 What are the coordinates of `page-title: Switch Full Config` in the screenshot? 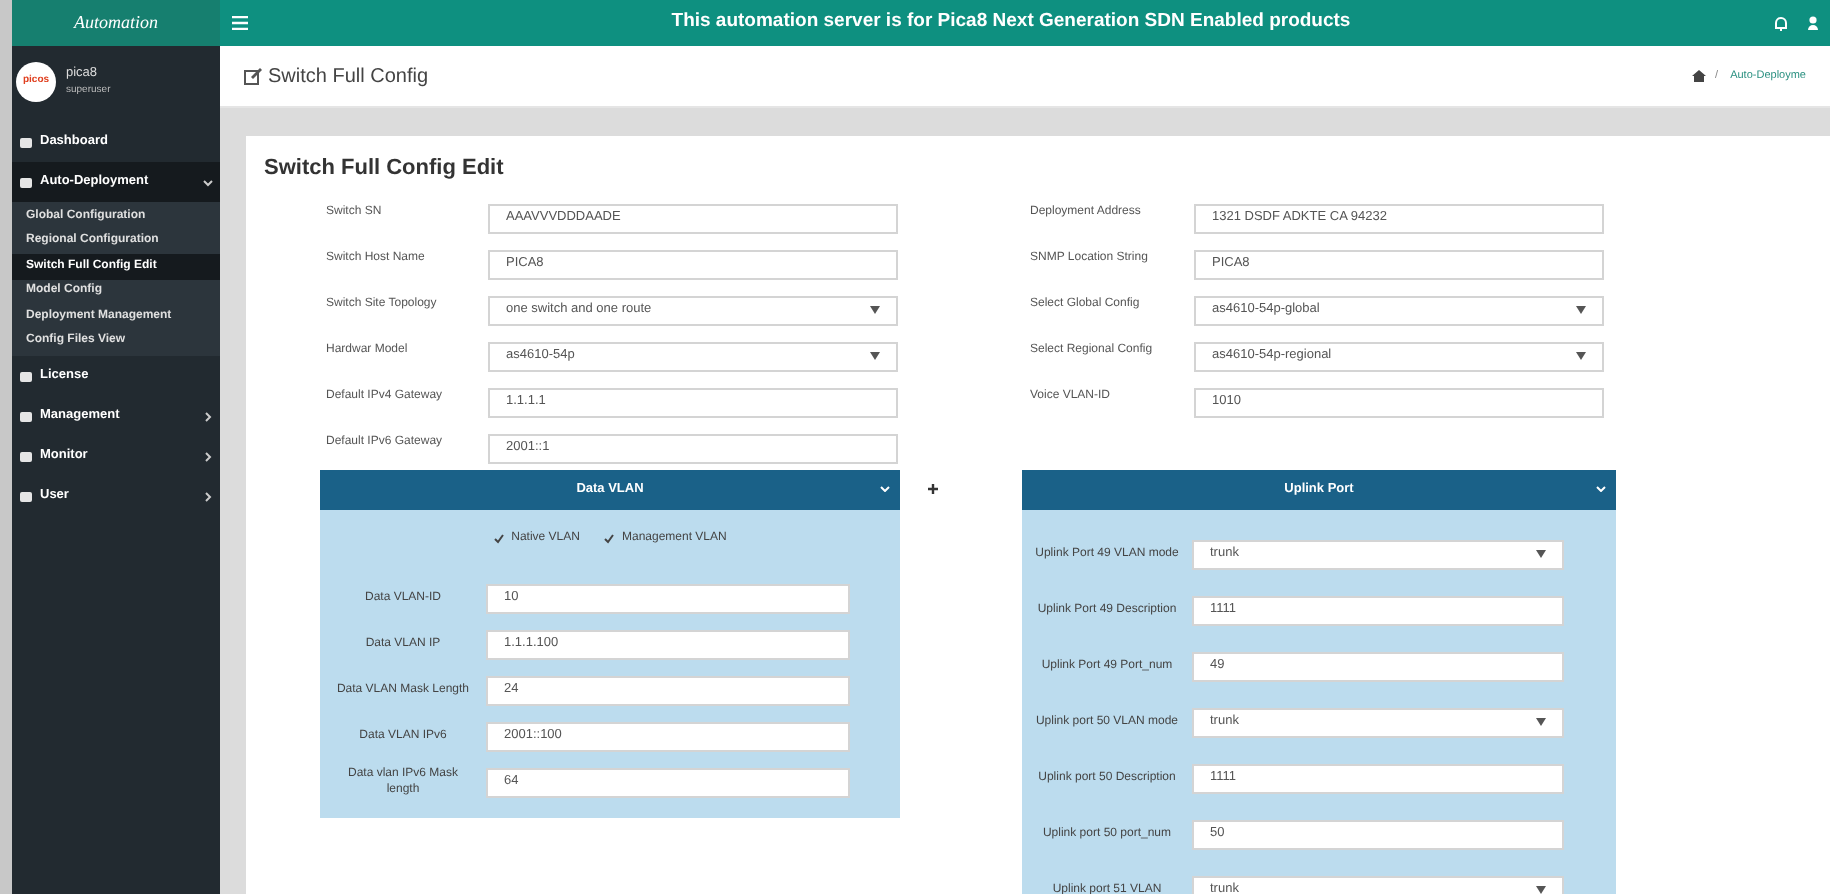 It's located at (349, 77).